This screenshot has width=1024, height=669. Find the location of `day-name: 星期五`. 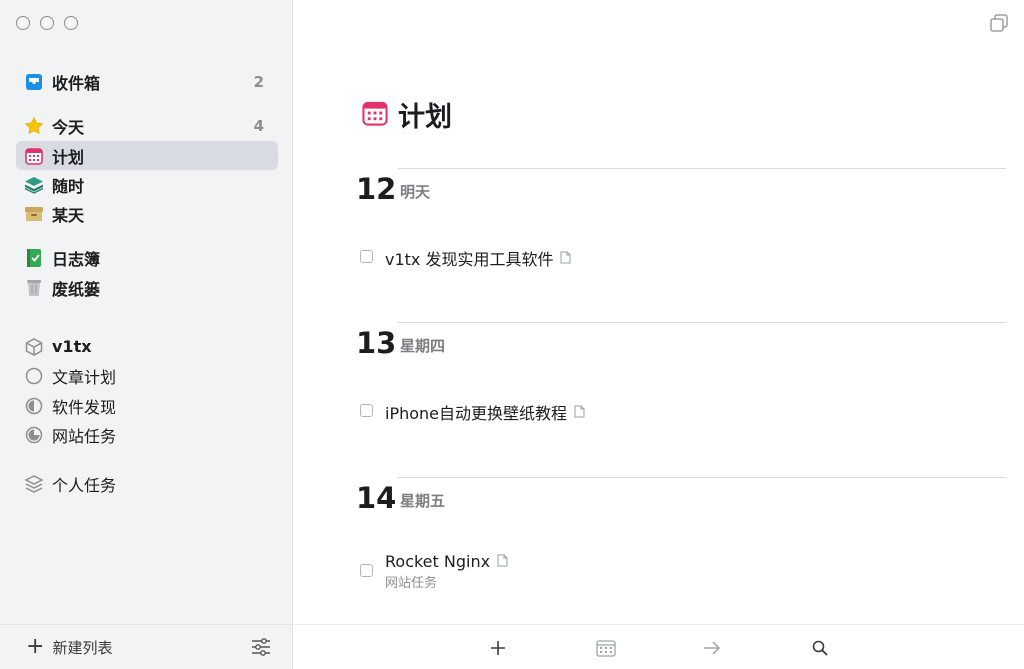

day-name: 星期五 is located at coordinates (423, 501).